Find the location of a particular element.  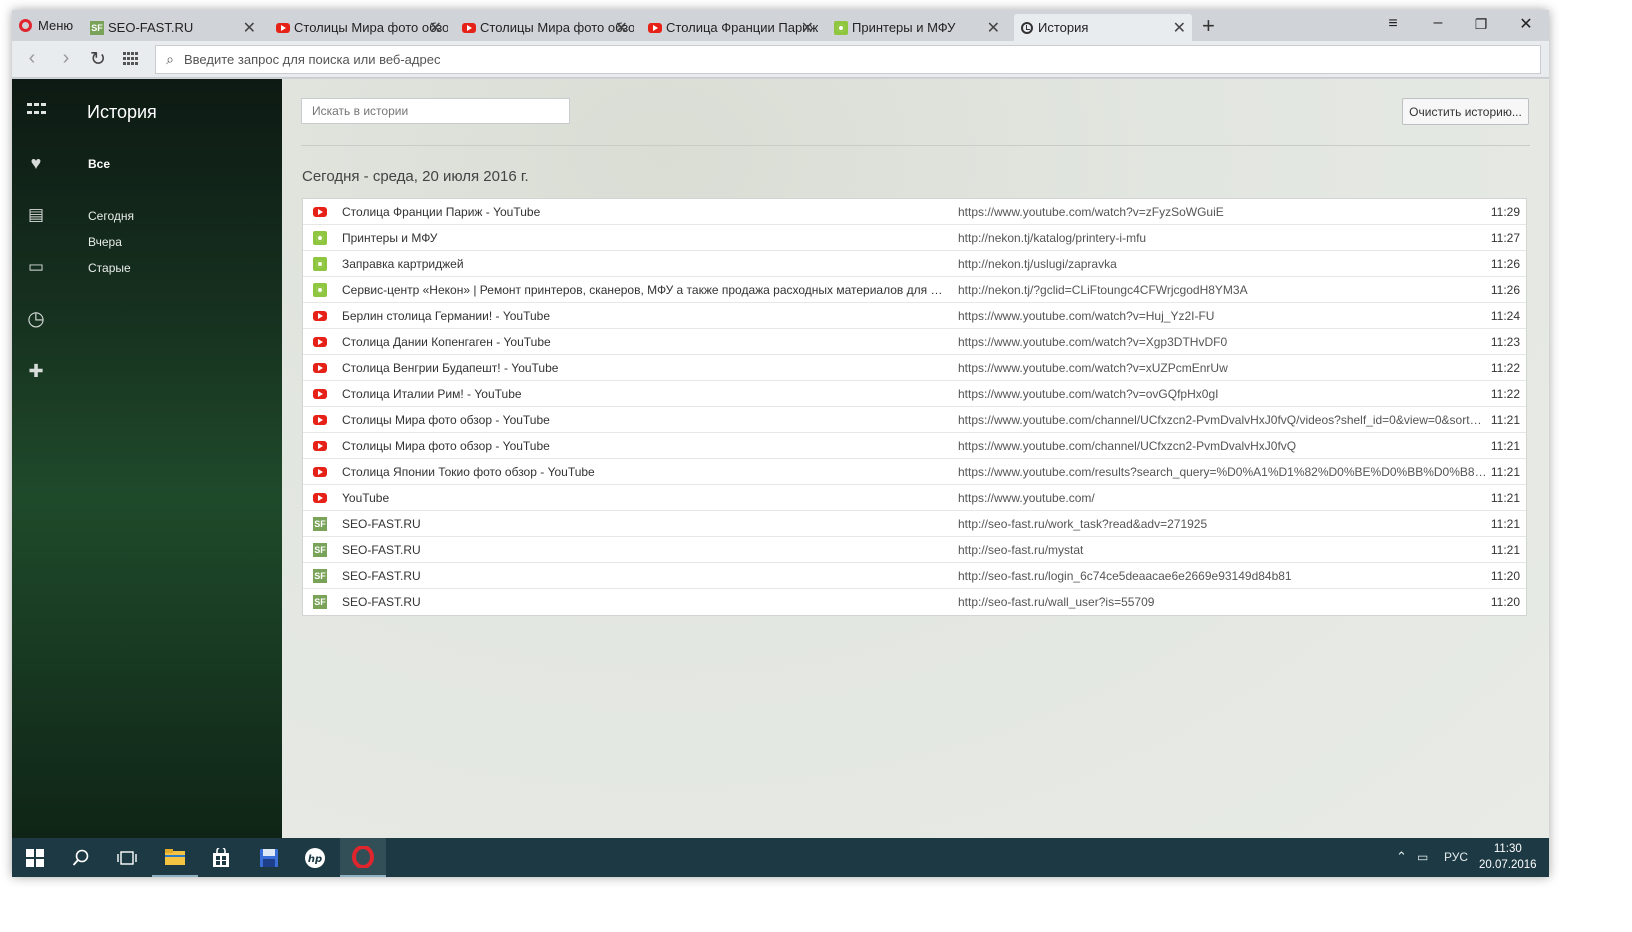

extensions-puzzle-icon: ✚ is located at coordinates (36, 371).